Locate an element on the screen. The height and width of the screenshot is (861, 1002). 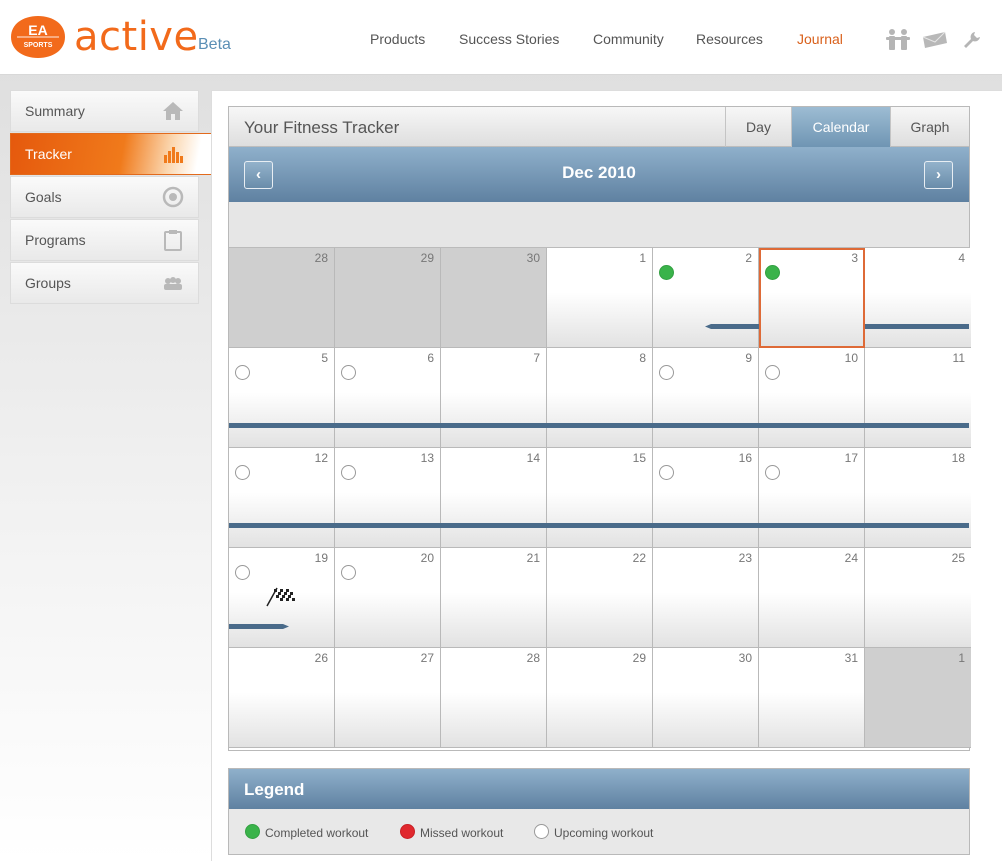
day-number: 17 is located at coordinates (851, 458).